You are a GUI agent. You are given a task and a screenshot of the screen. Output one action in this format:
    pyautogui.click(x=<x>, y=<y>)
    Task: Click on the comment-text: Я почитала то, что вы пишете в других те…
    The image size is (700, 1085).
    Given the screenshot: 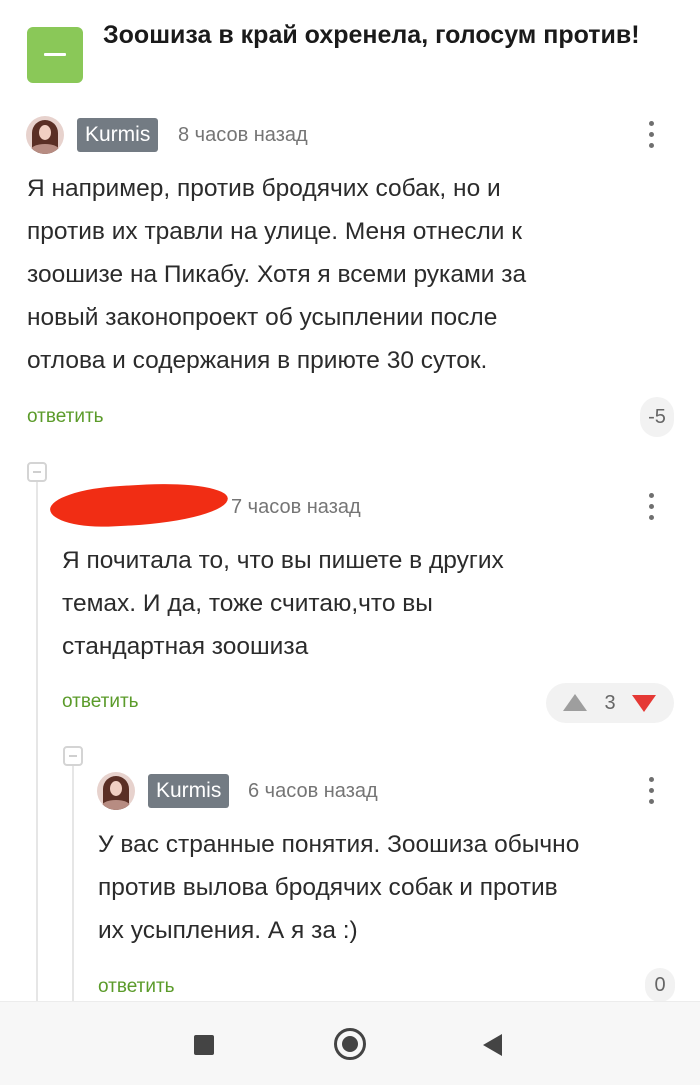 What is the action you would take?
    pyautogui.click(x=367, y=603)
    